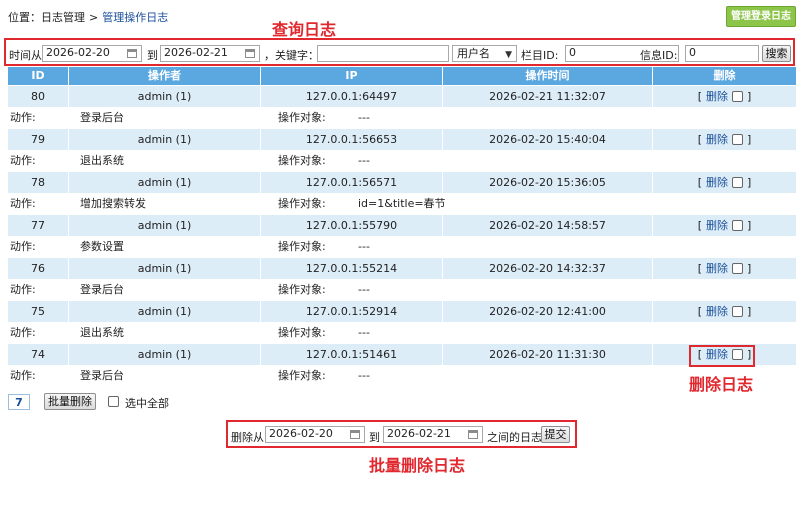 This screenshot has height=523, width=800. What do you see at coordinates (301, 433) in the screenshot?
I see `batch-date-from-value: 2026-02-20` at bounding box center [301, 433].